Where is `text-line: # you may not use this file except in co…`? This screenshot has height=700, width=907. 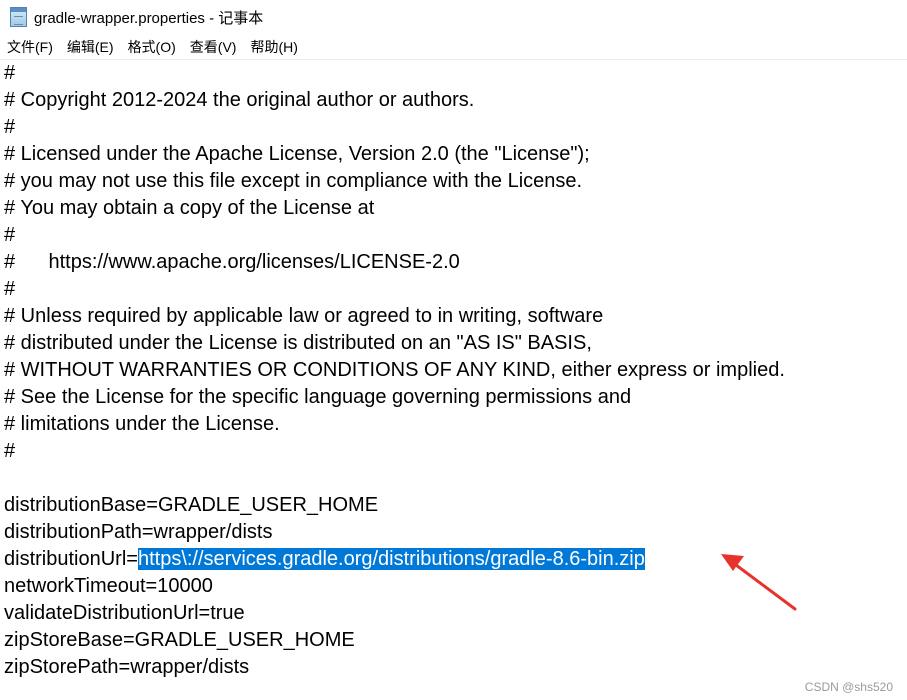 text-line: # you may not use this file except in co… is located at coordinates (293, 181).